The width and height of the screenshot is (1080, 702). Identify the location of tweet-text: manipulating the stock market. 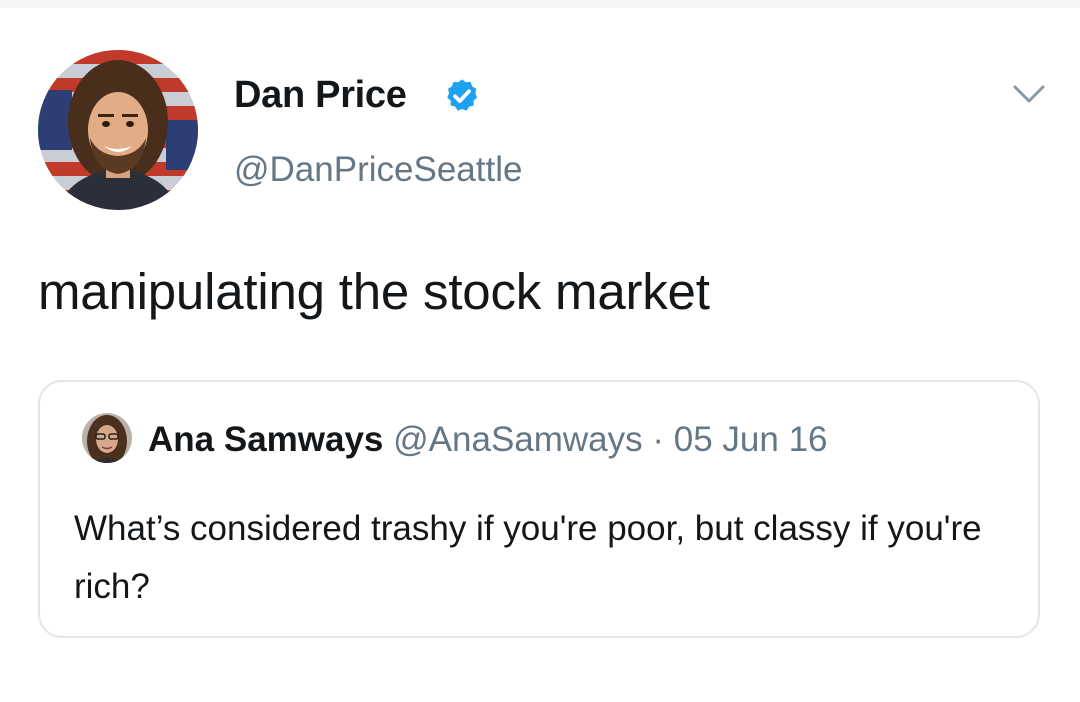
(374, 291).